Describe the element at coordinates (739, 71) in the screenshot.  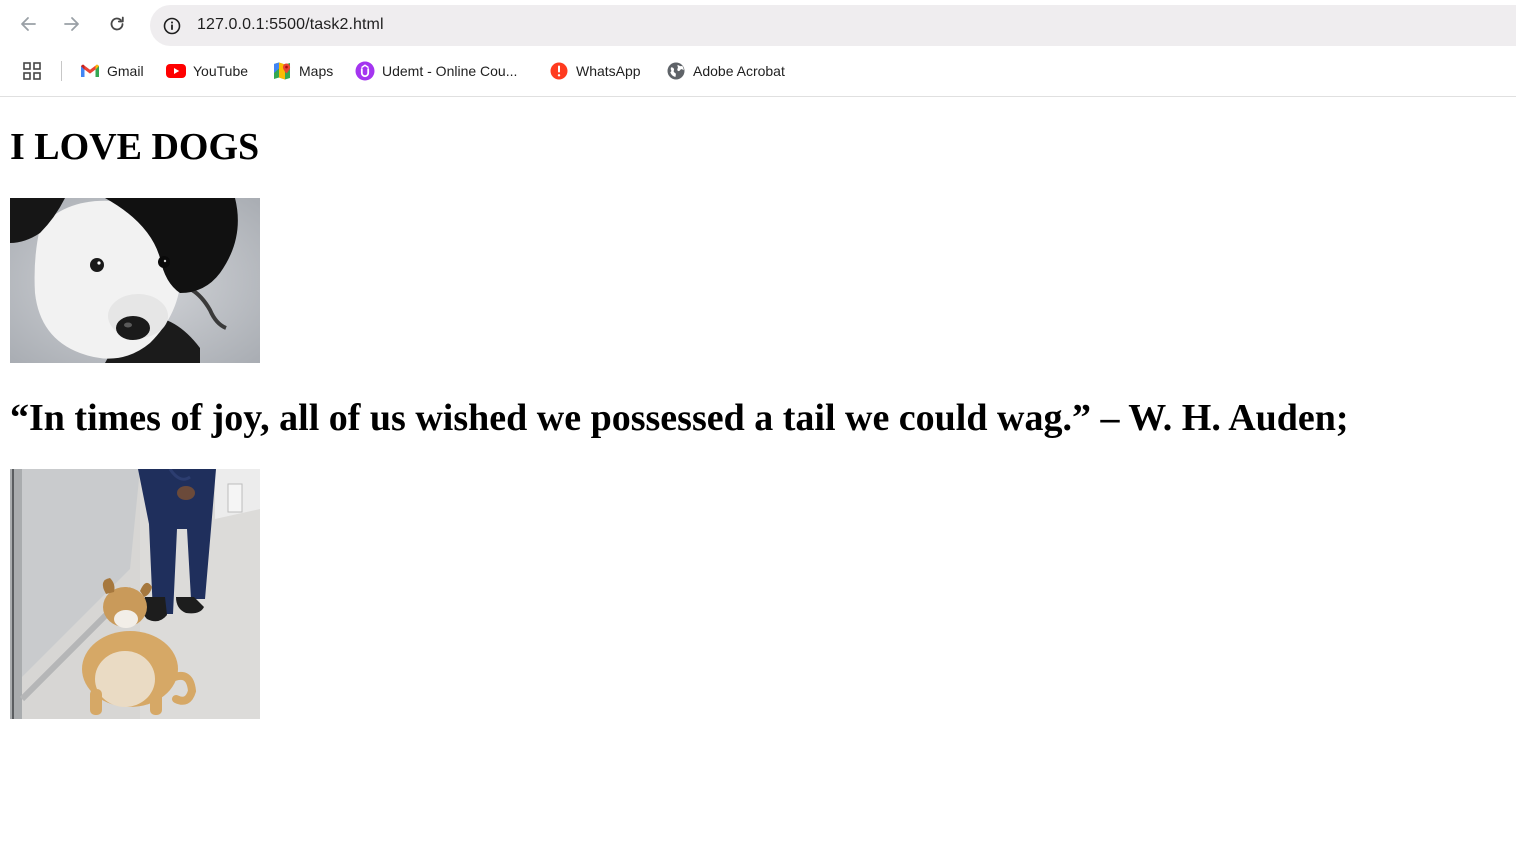
I see `bookmark-label: Adobe Acrobat` at that location.